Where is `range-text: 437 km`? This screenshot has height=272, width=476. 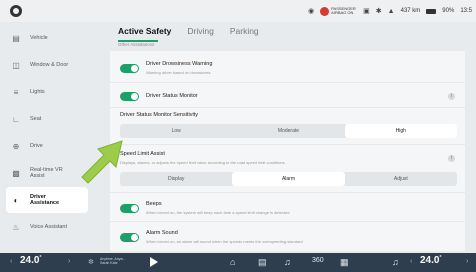 range-text: 437 km is located at coordinates (410, 11).